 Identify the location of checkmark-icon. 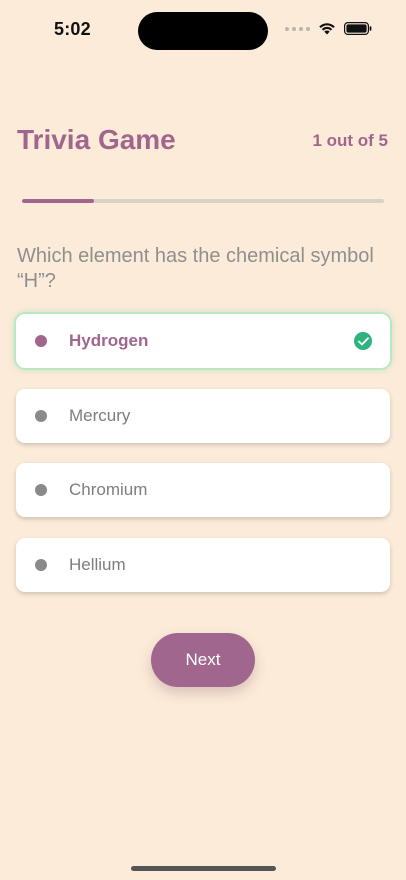
(363, 341).